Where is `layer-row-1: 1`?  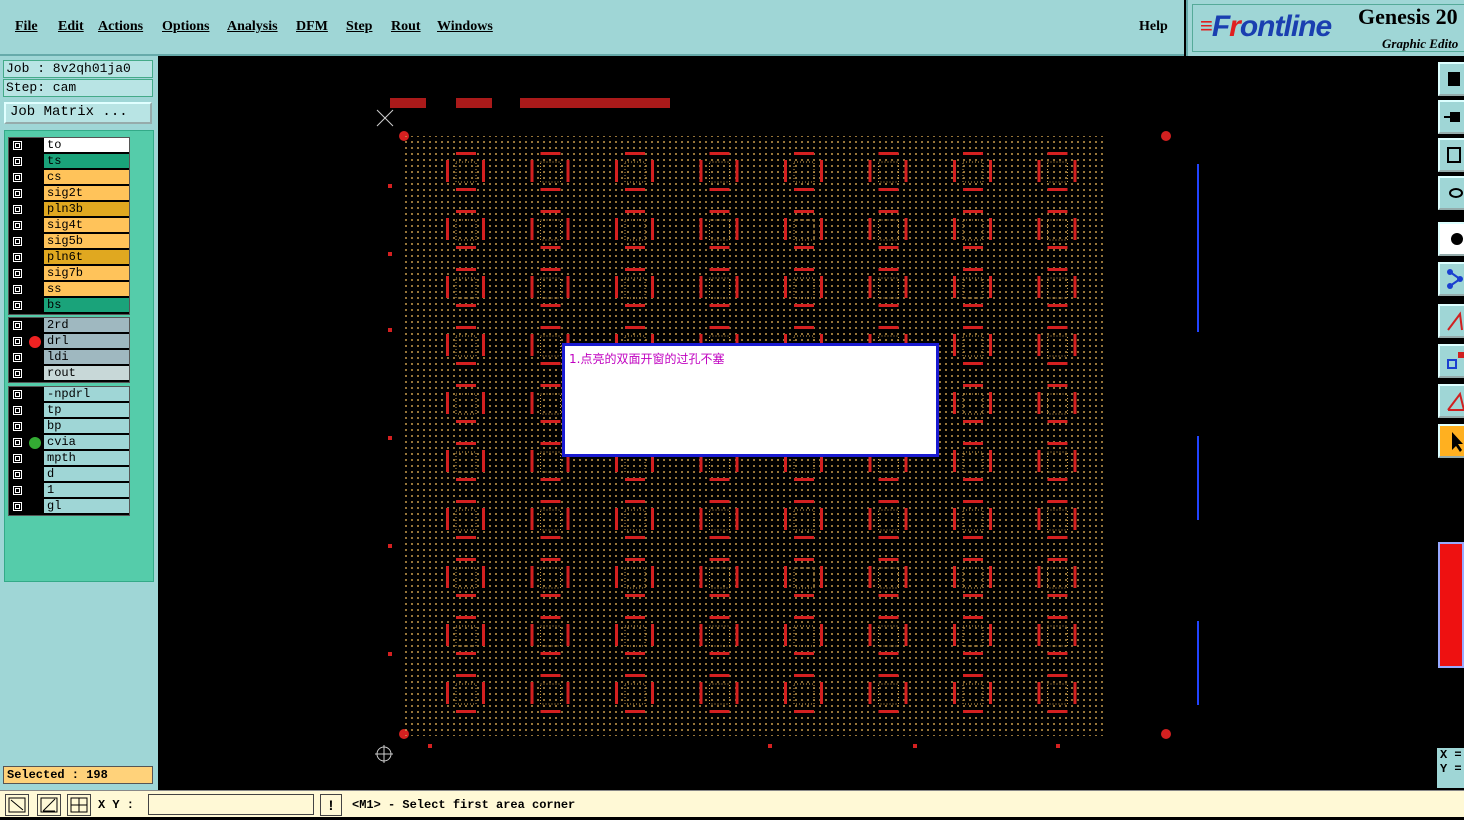
layer-row-1: 1 is located at coordinates (69, 491).